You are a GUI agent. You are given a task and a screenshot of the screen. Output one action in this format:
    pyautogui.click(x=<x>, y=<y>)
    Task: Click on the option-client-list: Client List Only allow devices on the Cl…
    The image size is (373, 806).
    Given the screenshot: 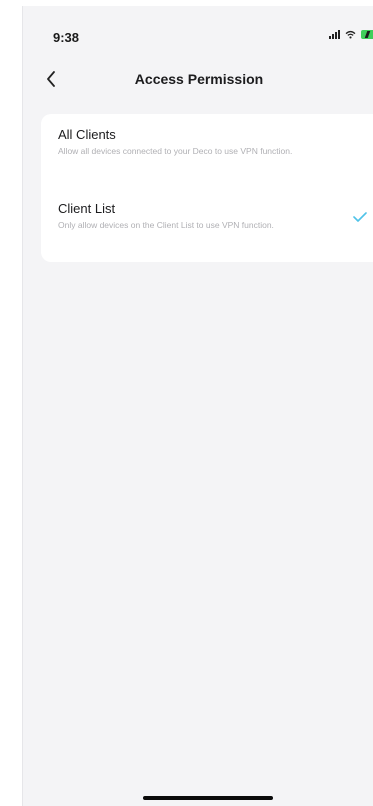 What is the action you would take?
    pyautogui.click(x=207, y=225)
    